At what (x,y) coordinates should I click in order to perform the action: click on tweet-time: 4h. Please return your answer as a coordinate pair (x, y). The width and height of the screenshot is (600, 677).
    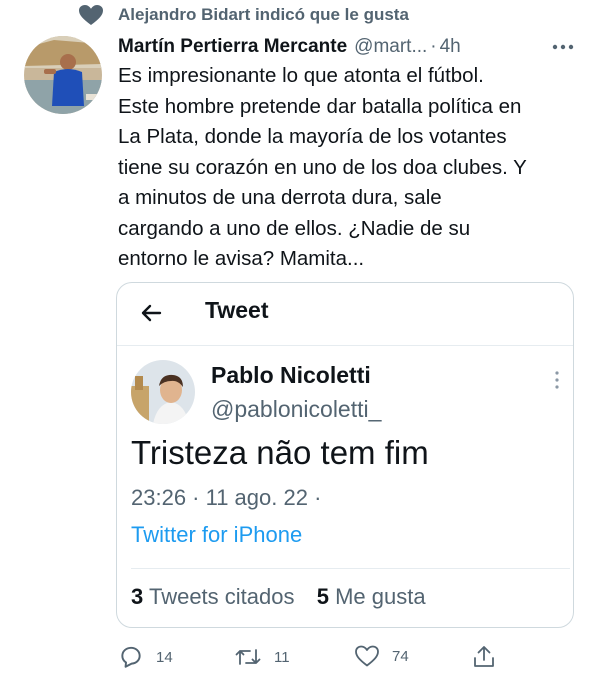
    Looking at the image, I should click on (450, 47).